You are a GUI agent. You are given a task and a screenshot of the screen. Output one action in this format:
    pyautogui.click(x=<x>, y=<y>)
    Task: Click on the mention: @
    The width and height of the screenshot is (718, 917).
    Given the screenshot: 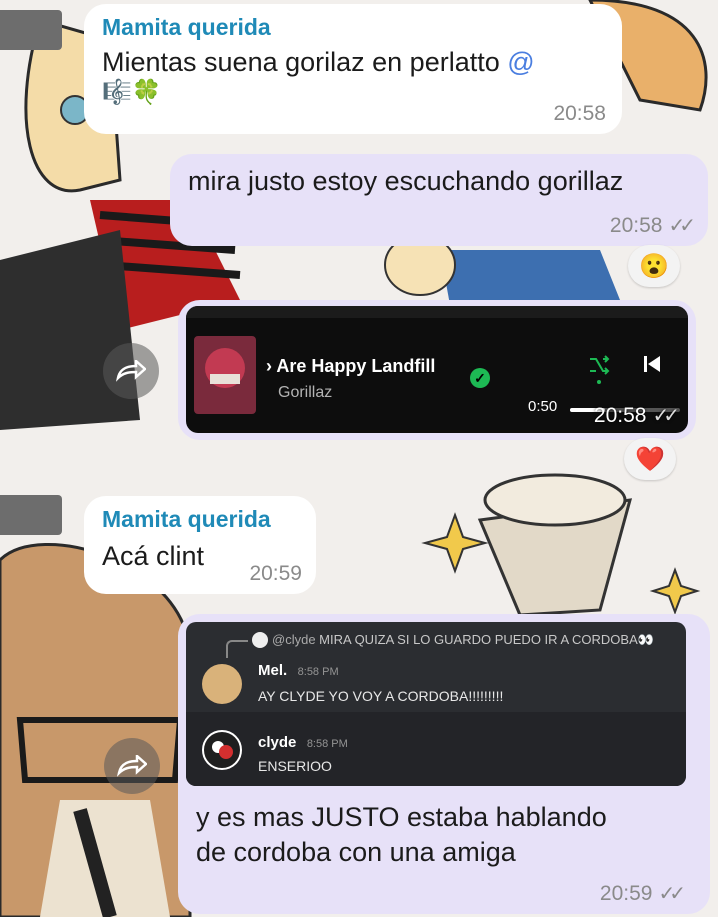 What is the action you would take?
    pyautogui.click(x=520, y=62)
    